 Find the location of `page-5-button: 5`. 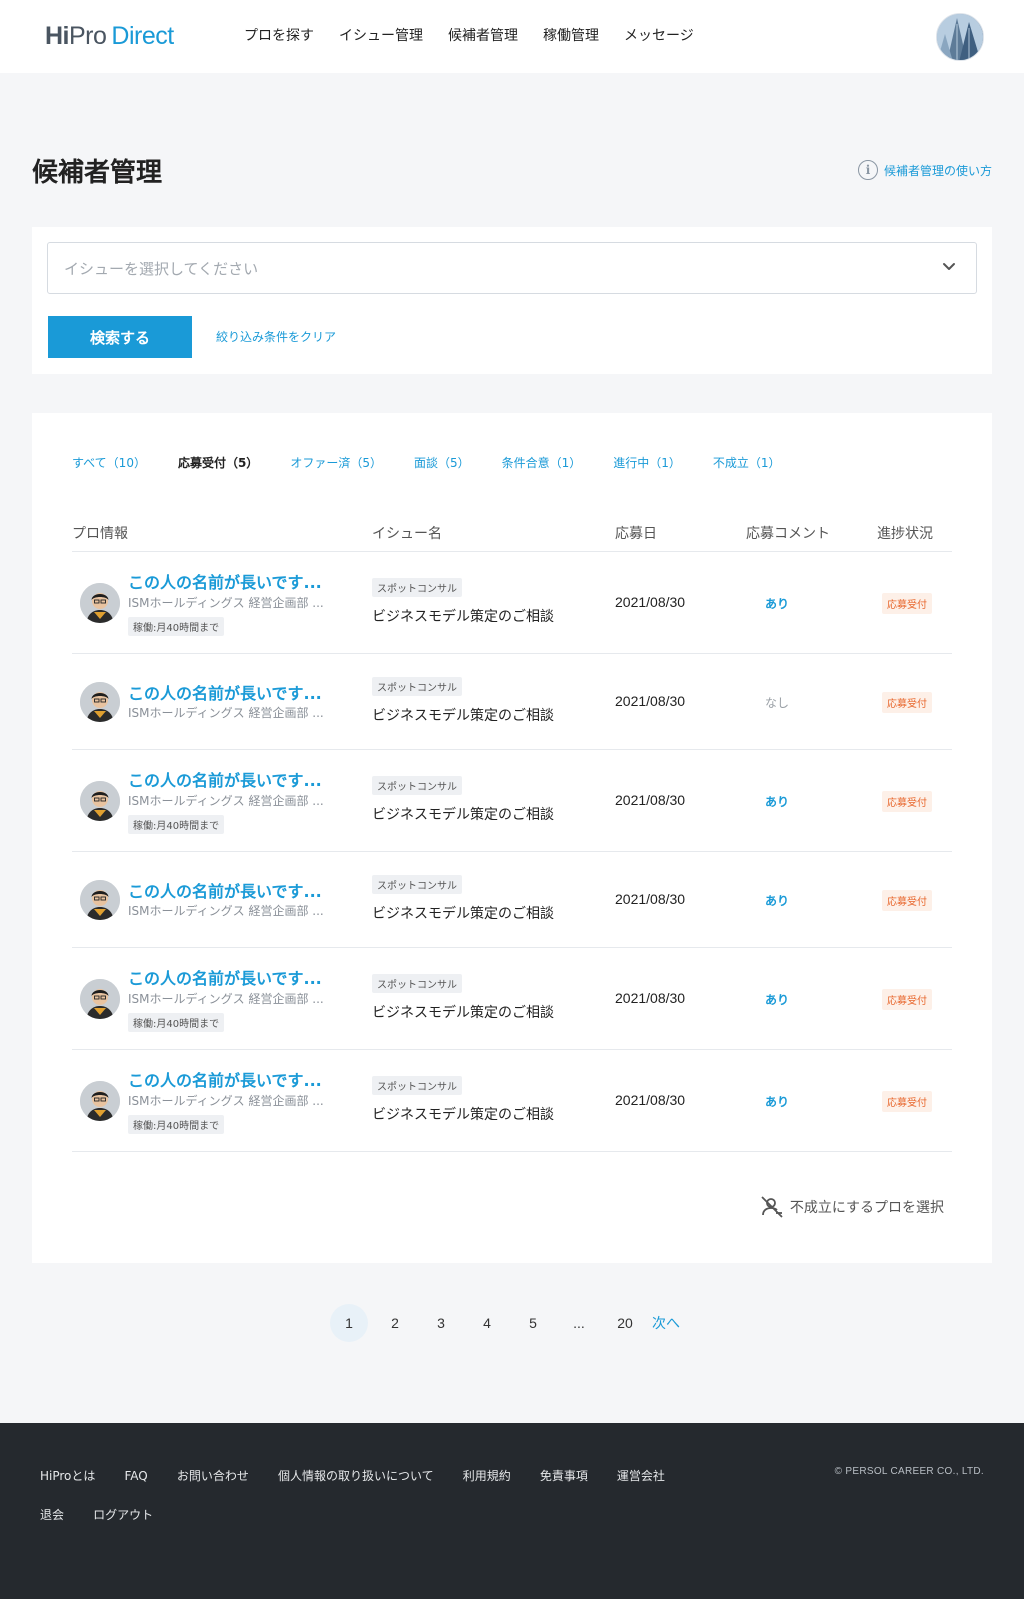

page-5-button: 5 is located at coordinates (533, 1323).